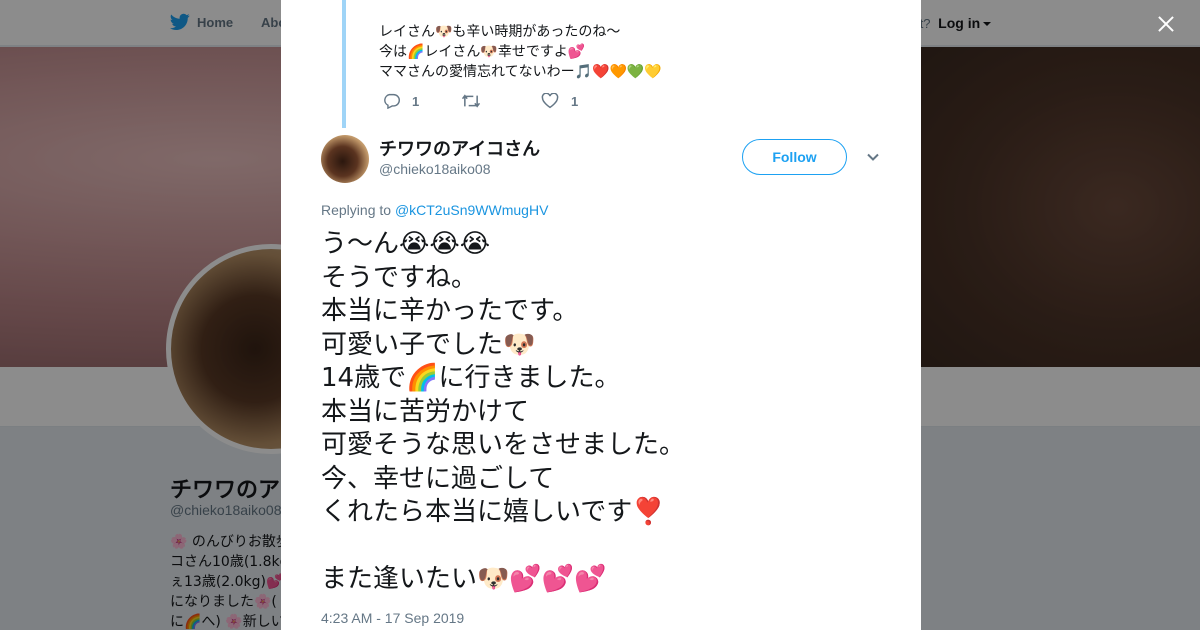  I want to click on replying-to-link: @kCT2uSn9WWmugHV, so click(471, 210).